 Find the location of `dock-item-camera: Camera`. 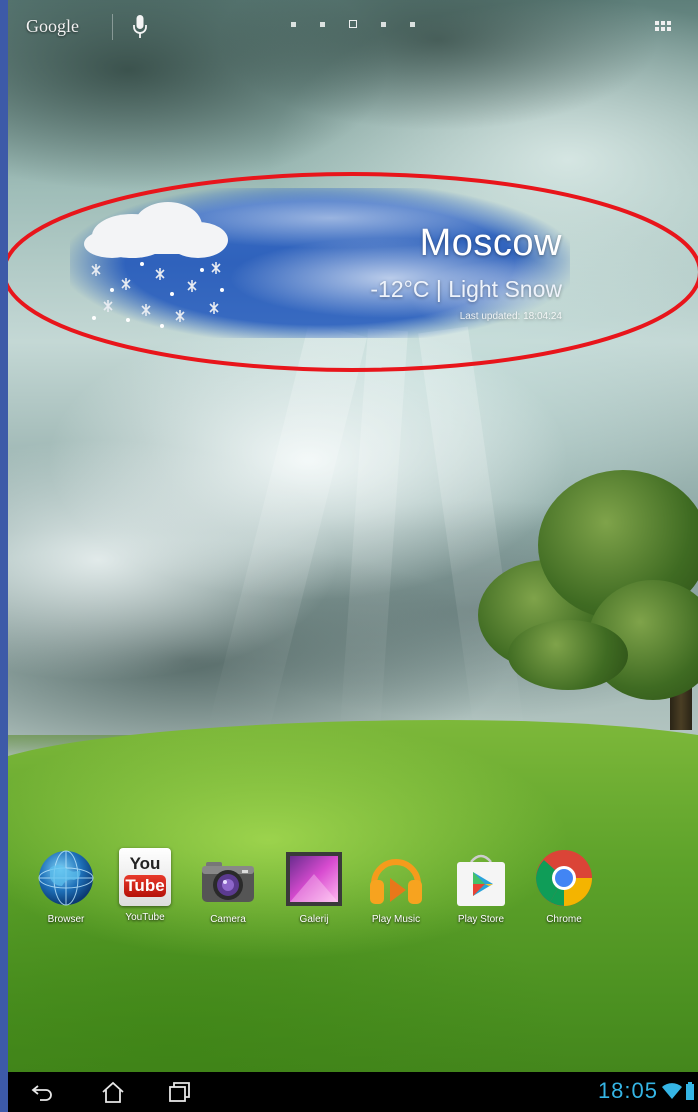

dock-item-camera: Camera is located at coordinates (228, 886).